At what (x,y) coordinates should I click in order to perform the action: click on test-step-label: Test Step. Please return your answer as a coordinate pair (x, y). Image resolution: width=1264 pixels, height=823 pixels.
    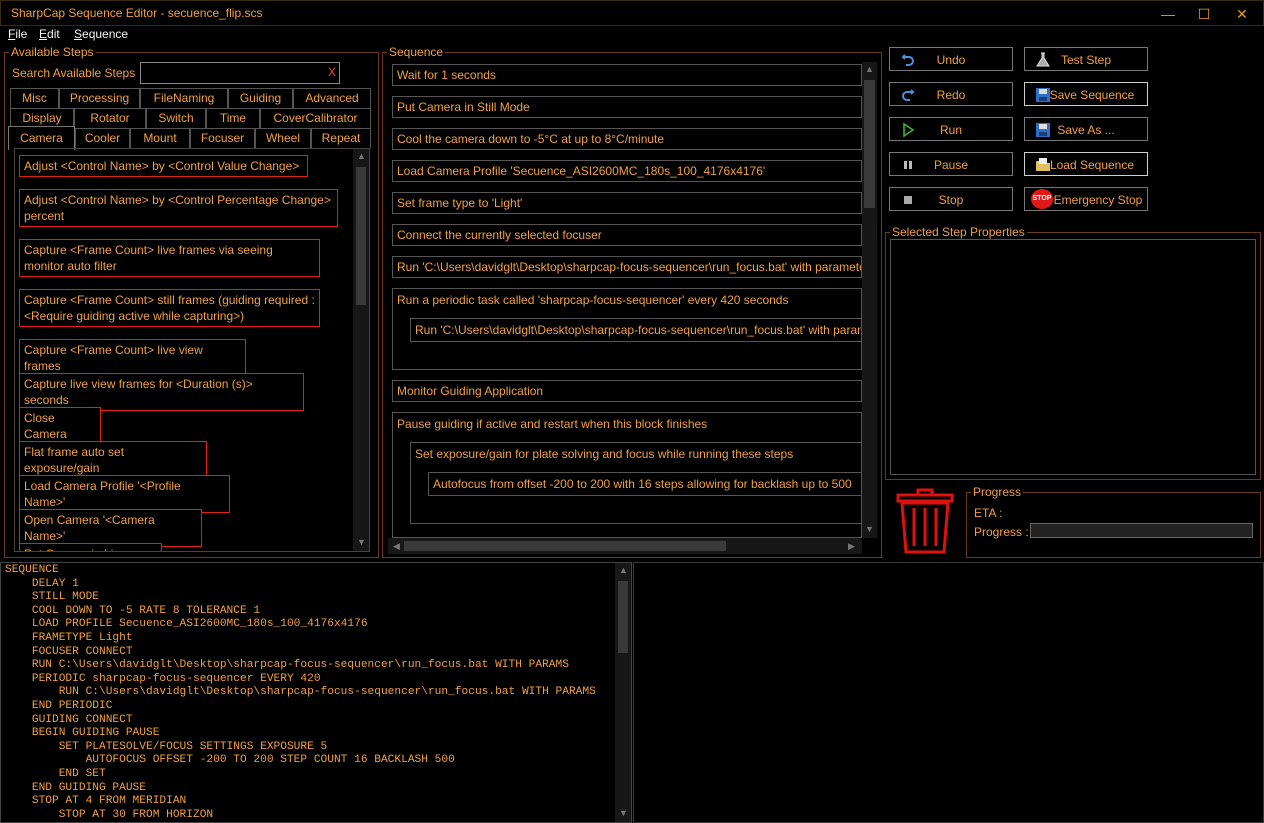
    Looking at the image, I should click on (1086, 60).